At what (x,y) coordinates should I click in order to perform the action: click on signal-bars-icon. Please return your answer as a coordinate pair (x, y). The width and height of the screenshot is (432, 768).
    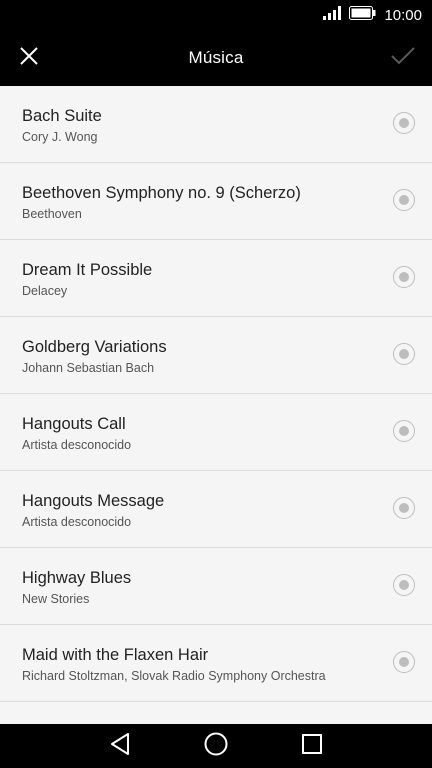
    Looking at the image, I should click on (332, 15).